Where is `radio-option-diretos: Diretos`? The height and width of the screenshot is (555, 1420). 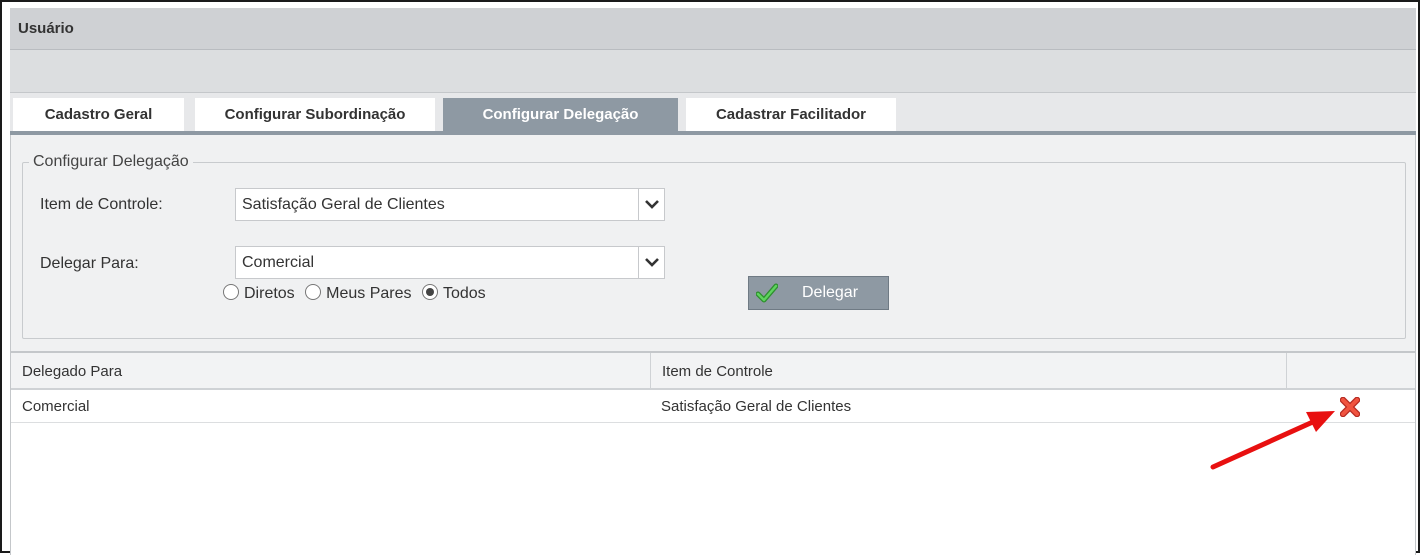
radio-option-diretos: Diretos is located at coordinates (259, 294).